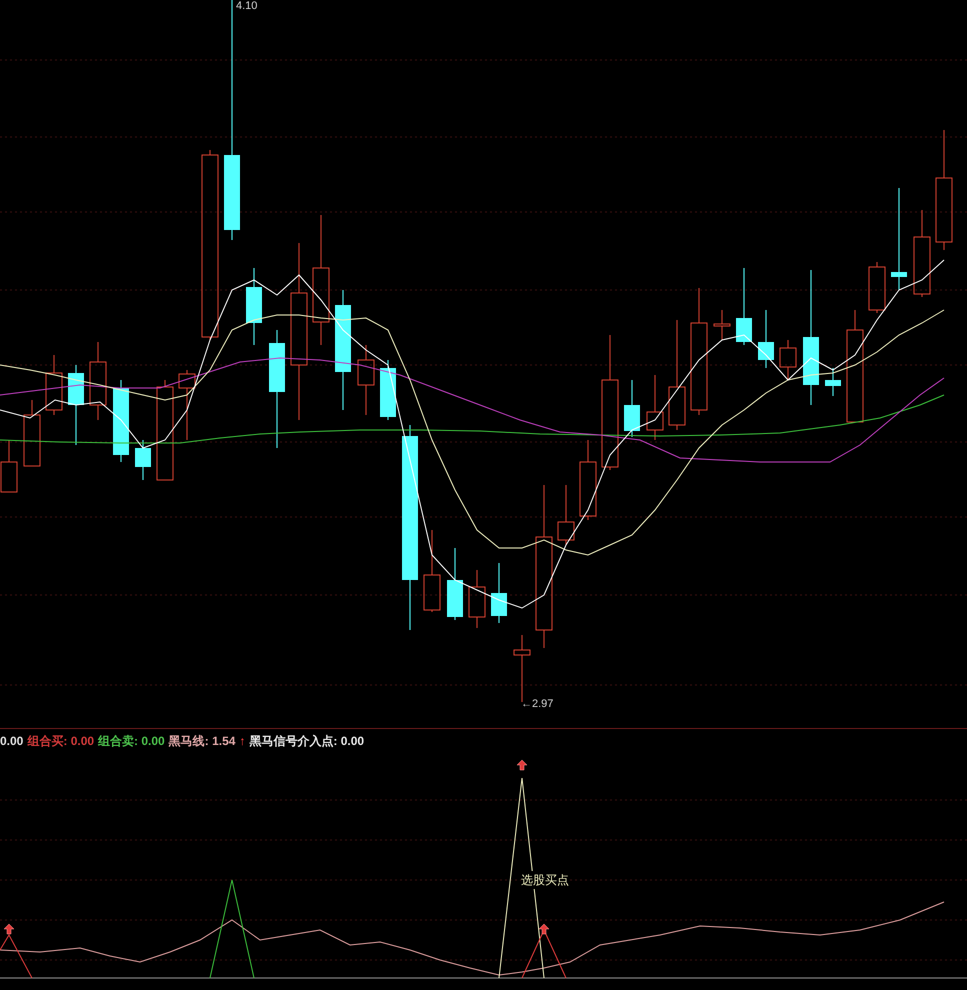  What do you see at coordinates (16, 956) in the screenshot?
I see `buy-signal-spike` at bounding box center [16, 956].